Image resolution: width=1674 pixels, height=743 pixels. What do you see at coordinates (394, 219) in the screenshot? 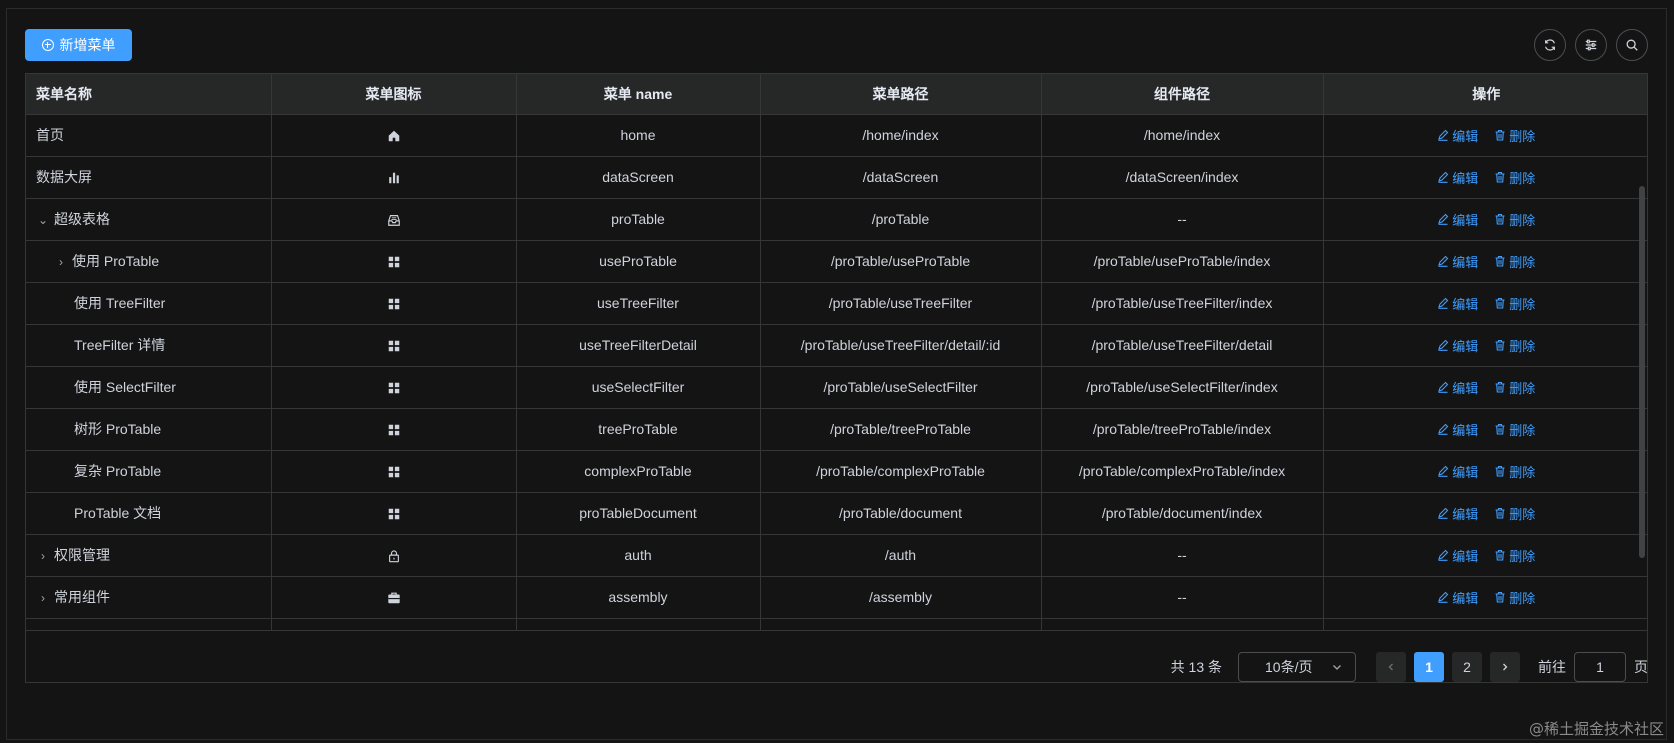
I see `menu-icon-cell` at bounding box center [394, 219].